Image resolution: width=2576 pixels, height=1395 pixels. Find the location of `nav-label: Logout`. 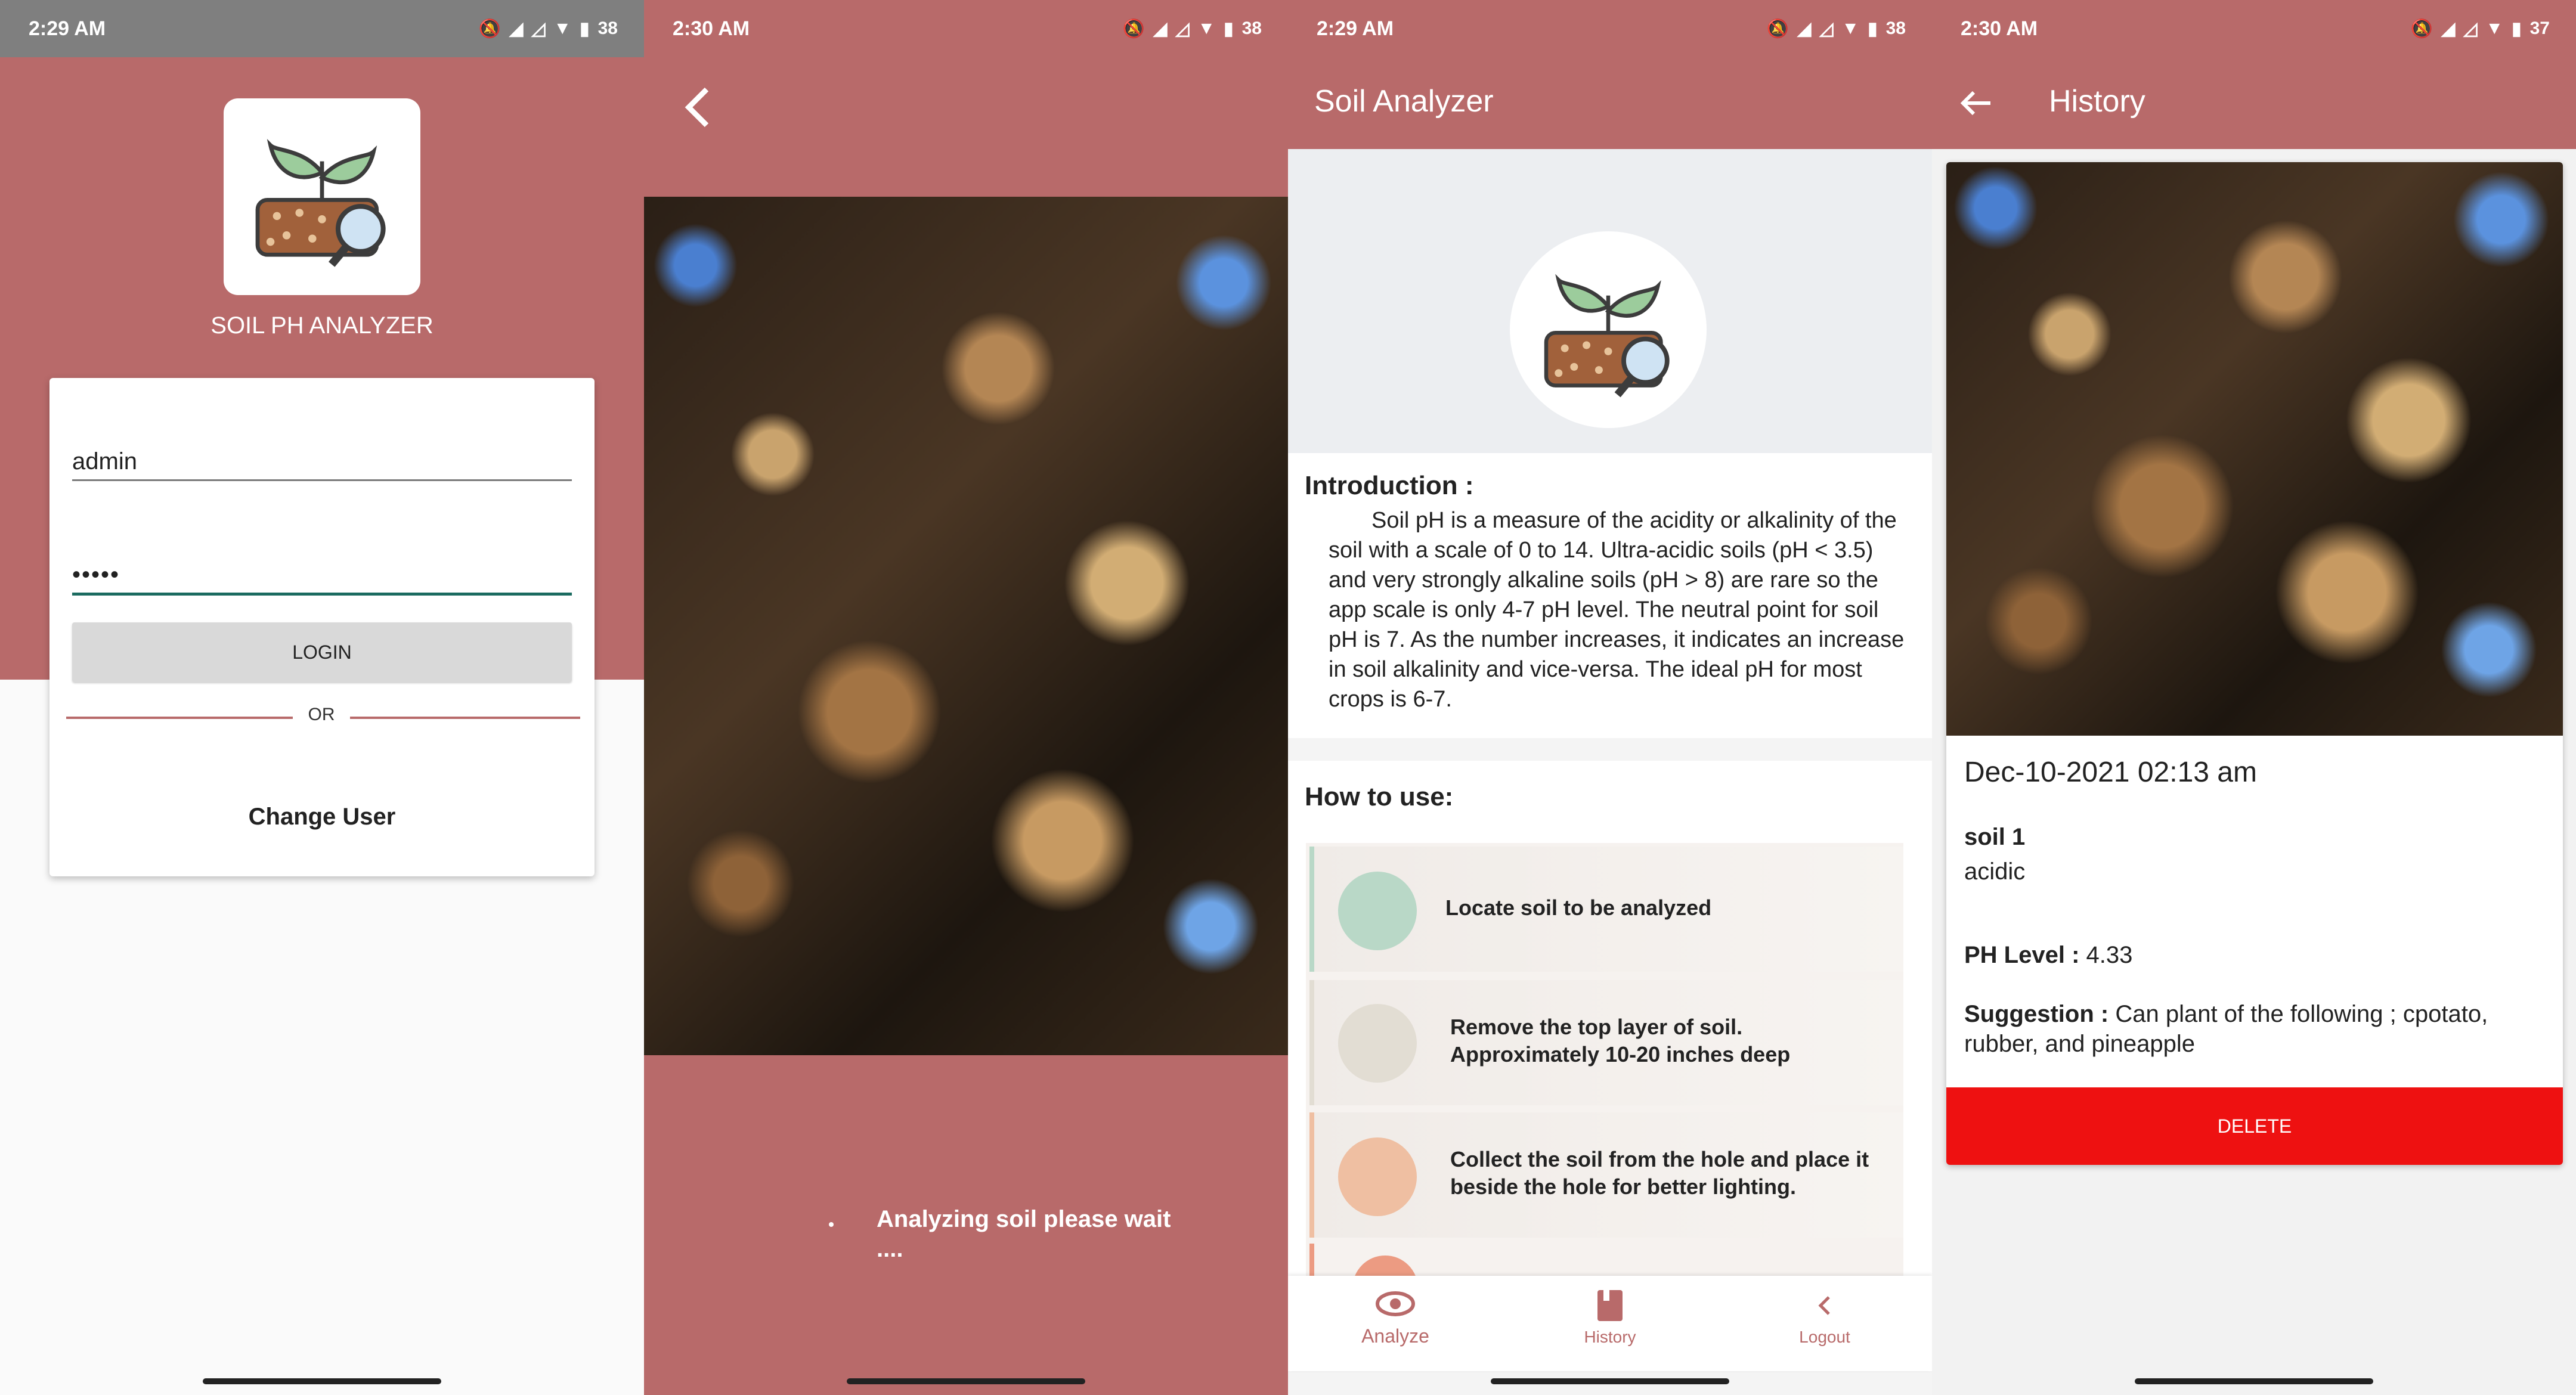

nav-label: Logout is located at coordinates (1825, 1337).